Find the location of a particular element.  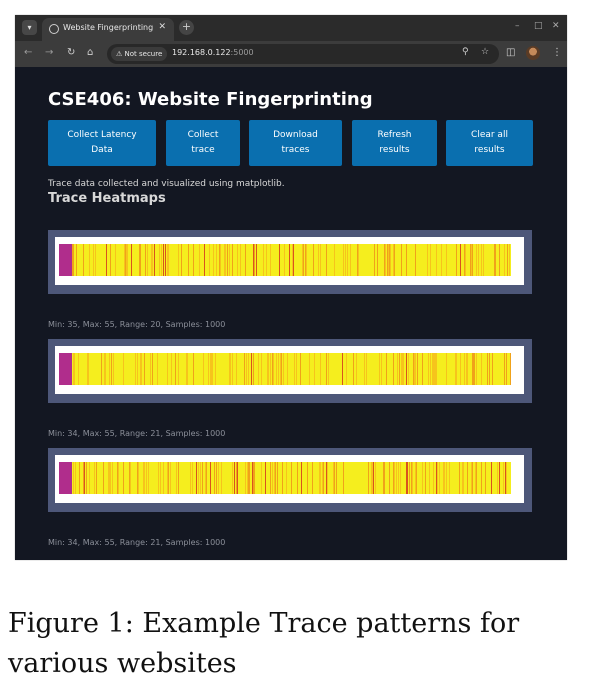

section-title: Trace Heatmaps is located at coordinates (107, 198).